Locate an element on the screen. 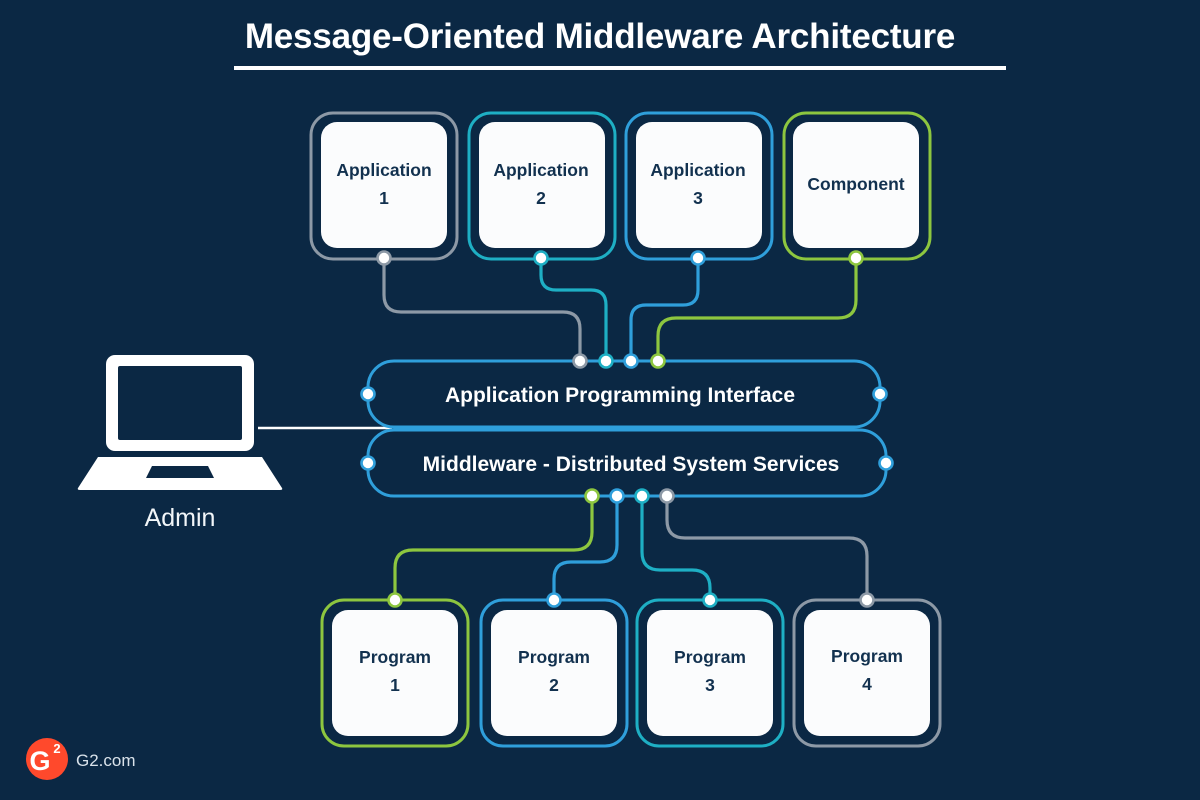  node-program-1-card is located at coordinates (395, 673).